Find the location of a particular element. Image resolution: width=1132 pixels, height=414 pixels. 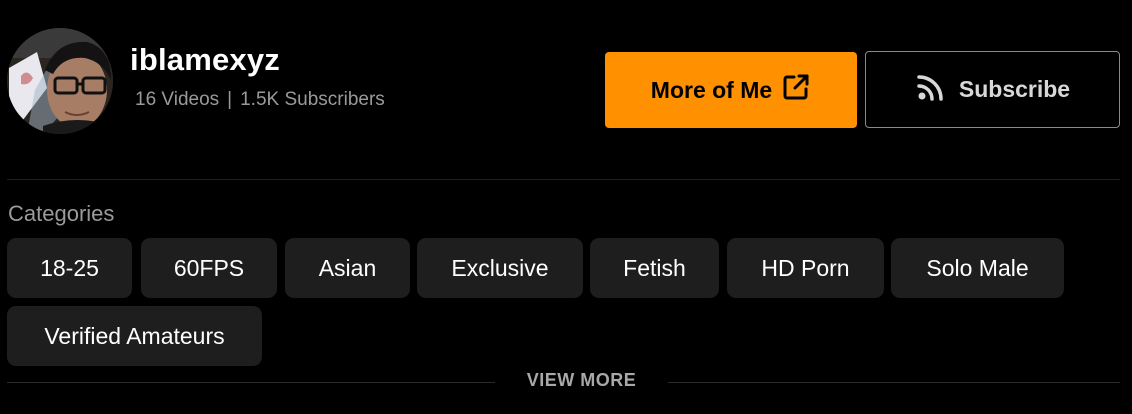

subscribe-button: Subscribe is located at coordinates (992, 89).